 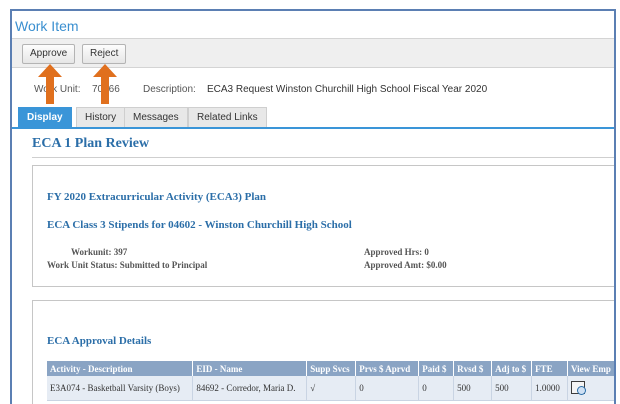 What do you see at coordinates (313, 128) in the screenshot?
I see `tab-underline` at bounding box center [313, 128].